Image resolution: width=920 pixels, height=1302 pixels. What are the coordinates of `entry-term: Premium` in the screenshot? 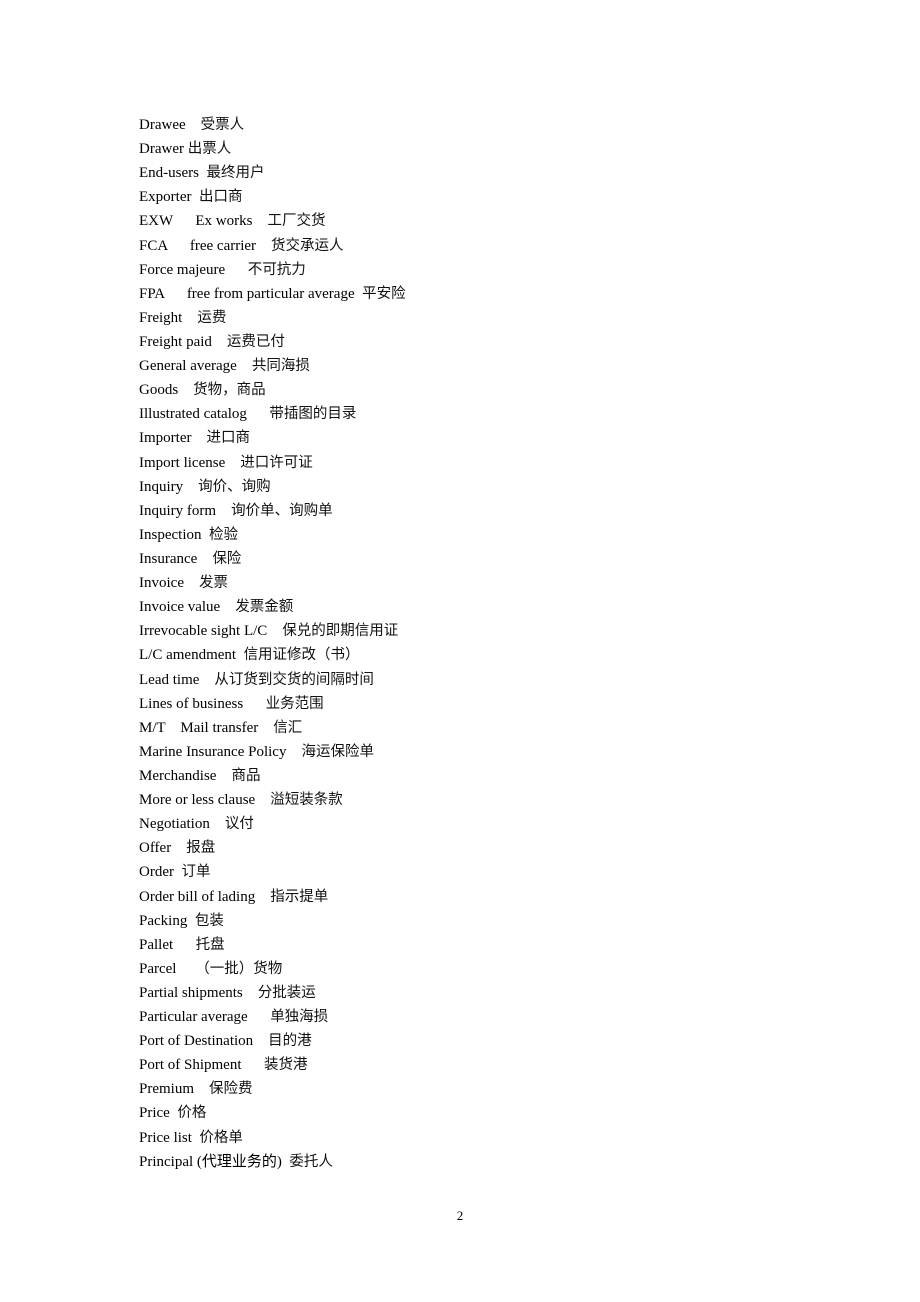 It's located at (174, 1089).